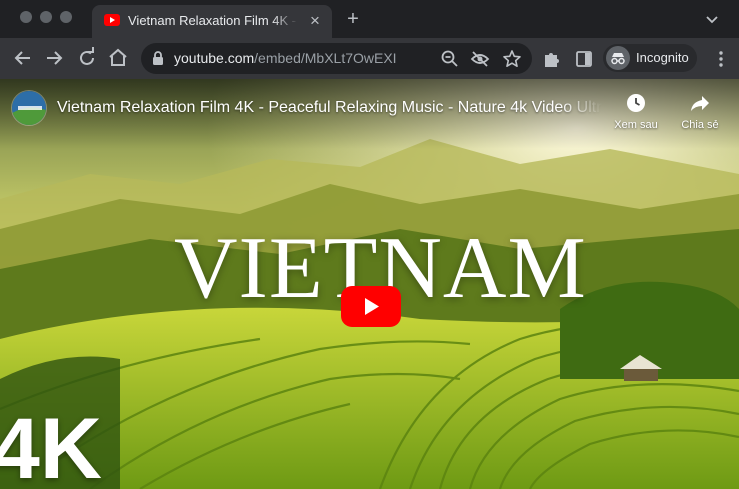  What do you see at coordinates (552, 59) in the screenshot?
I see `puzzle-icon` at bounding box center [552, 59].